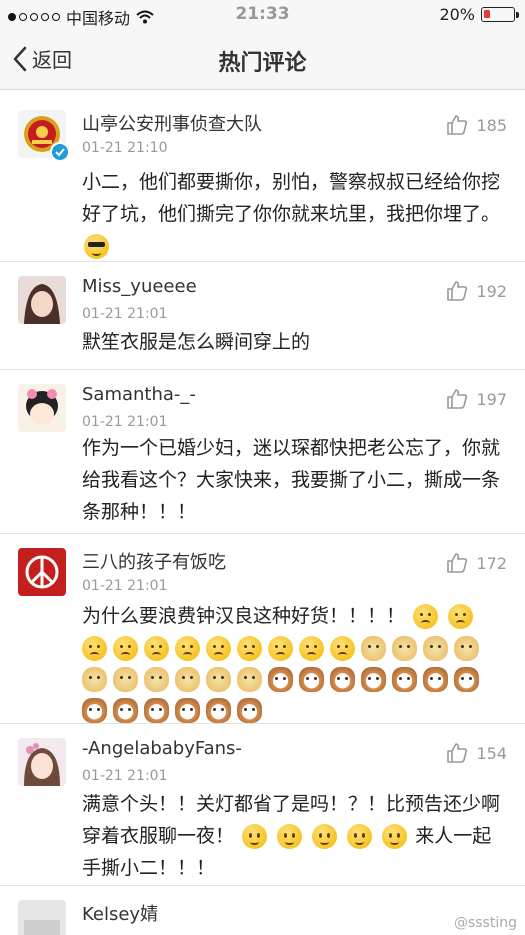 The width and height of the screenshot is (525, 935). I want to click on comment-author: 三八的孩子有饭吃, so click(154, 561).